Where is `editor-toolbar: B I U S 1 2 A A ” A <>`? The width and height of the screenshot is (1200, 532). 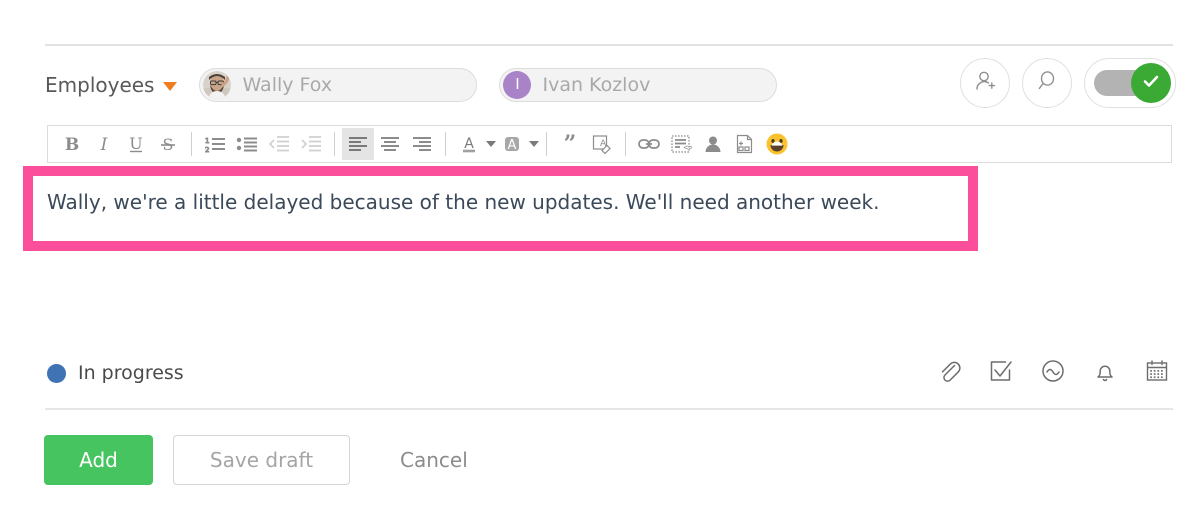
editor-toolbar: B I U S 1 2 A A ” A <> is located at coordinates (609, 144).